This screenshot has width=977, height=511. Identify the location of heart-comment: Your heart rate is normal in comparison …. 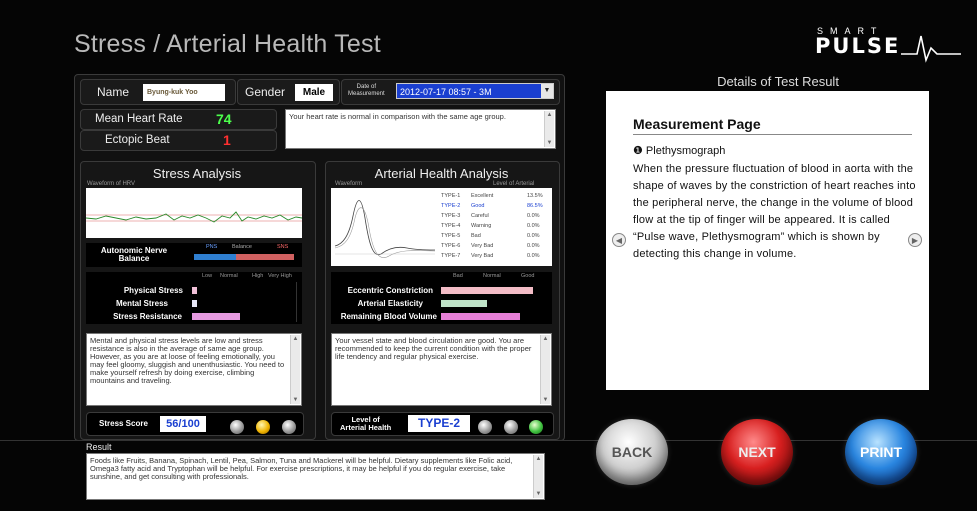
(420, 129).